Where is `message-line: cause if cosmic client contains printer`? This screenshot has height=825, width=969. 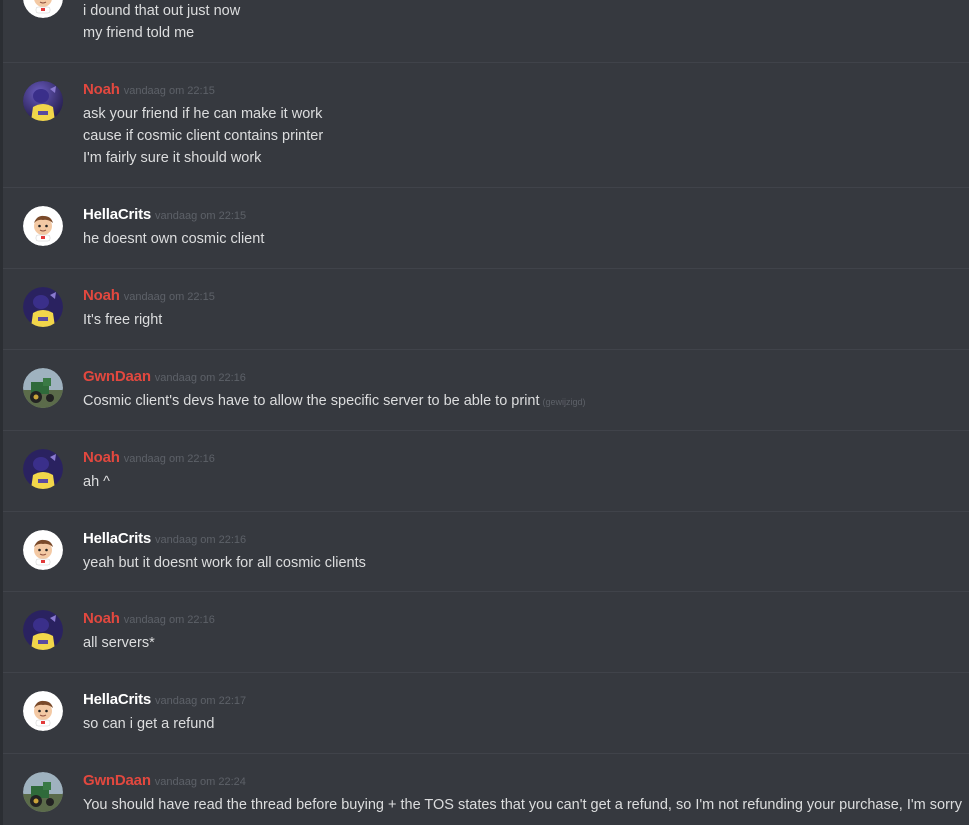
message-line: cause if cosmic client contains printer is located at coordinates (203, 136).